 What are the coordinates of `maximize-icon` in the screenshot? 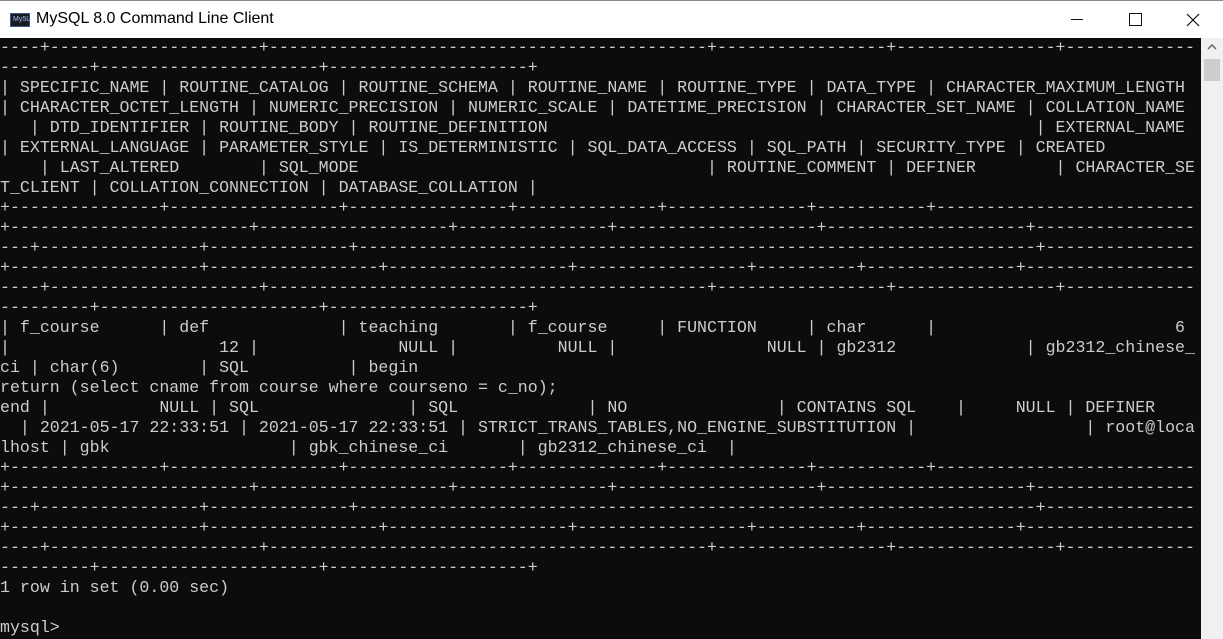 It's located at (1135, 19).